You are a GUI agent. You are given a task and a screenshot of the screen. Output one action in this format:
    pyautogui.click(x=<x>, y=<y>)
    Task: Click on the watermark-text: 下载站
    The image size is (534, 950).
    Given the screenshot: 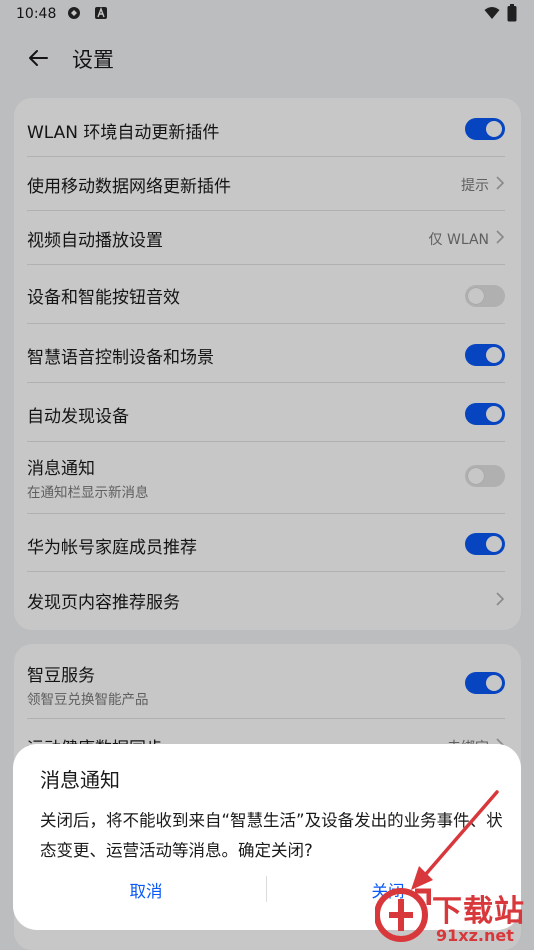 What is the action you would take?
    pyautogui.click(x=478, y=911)
    